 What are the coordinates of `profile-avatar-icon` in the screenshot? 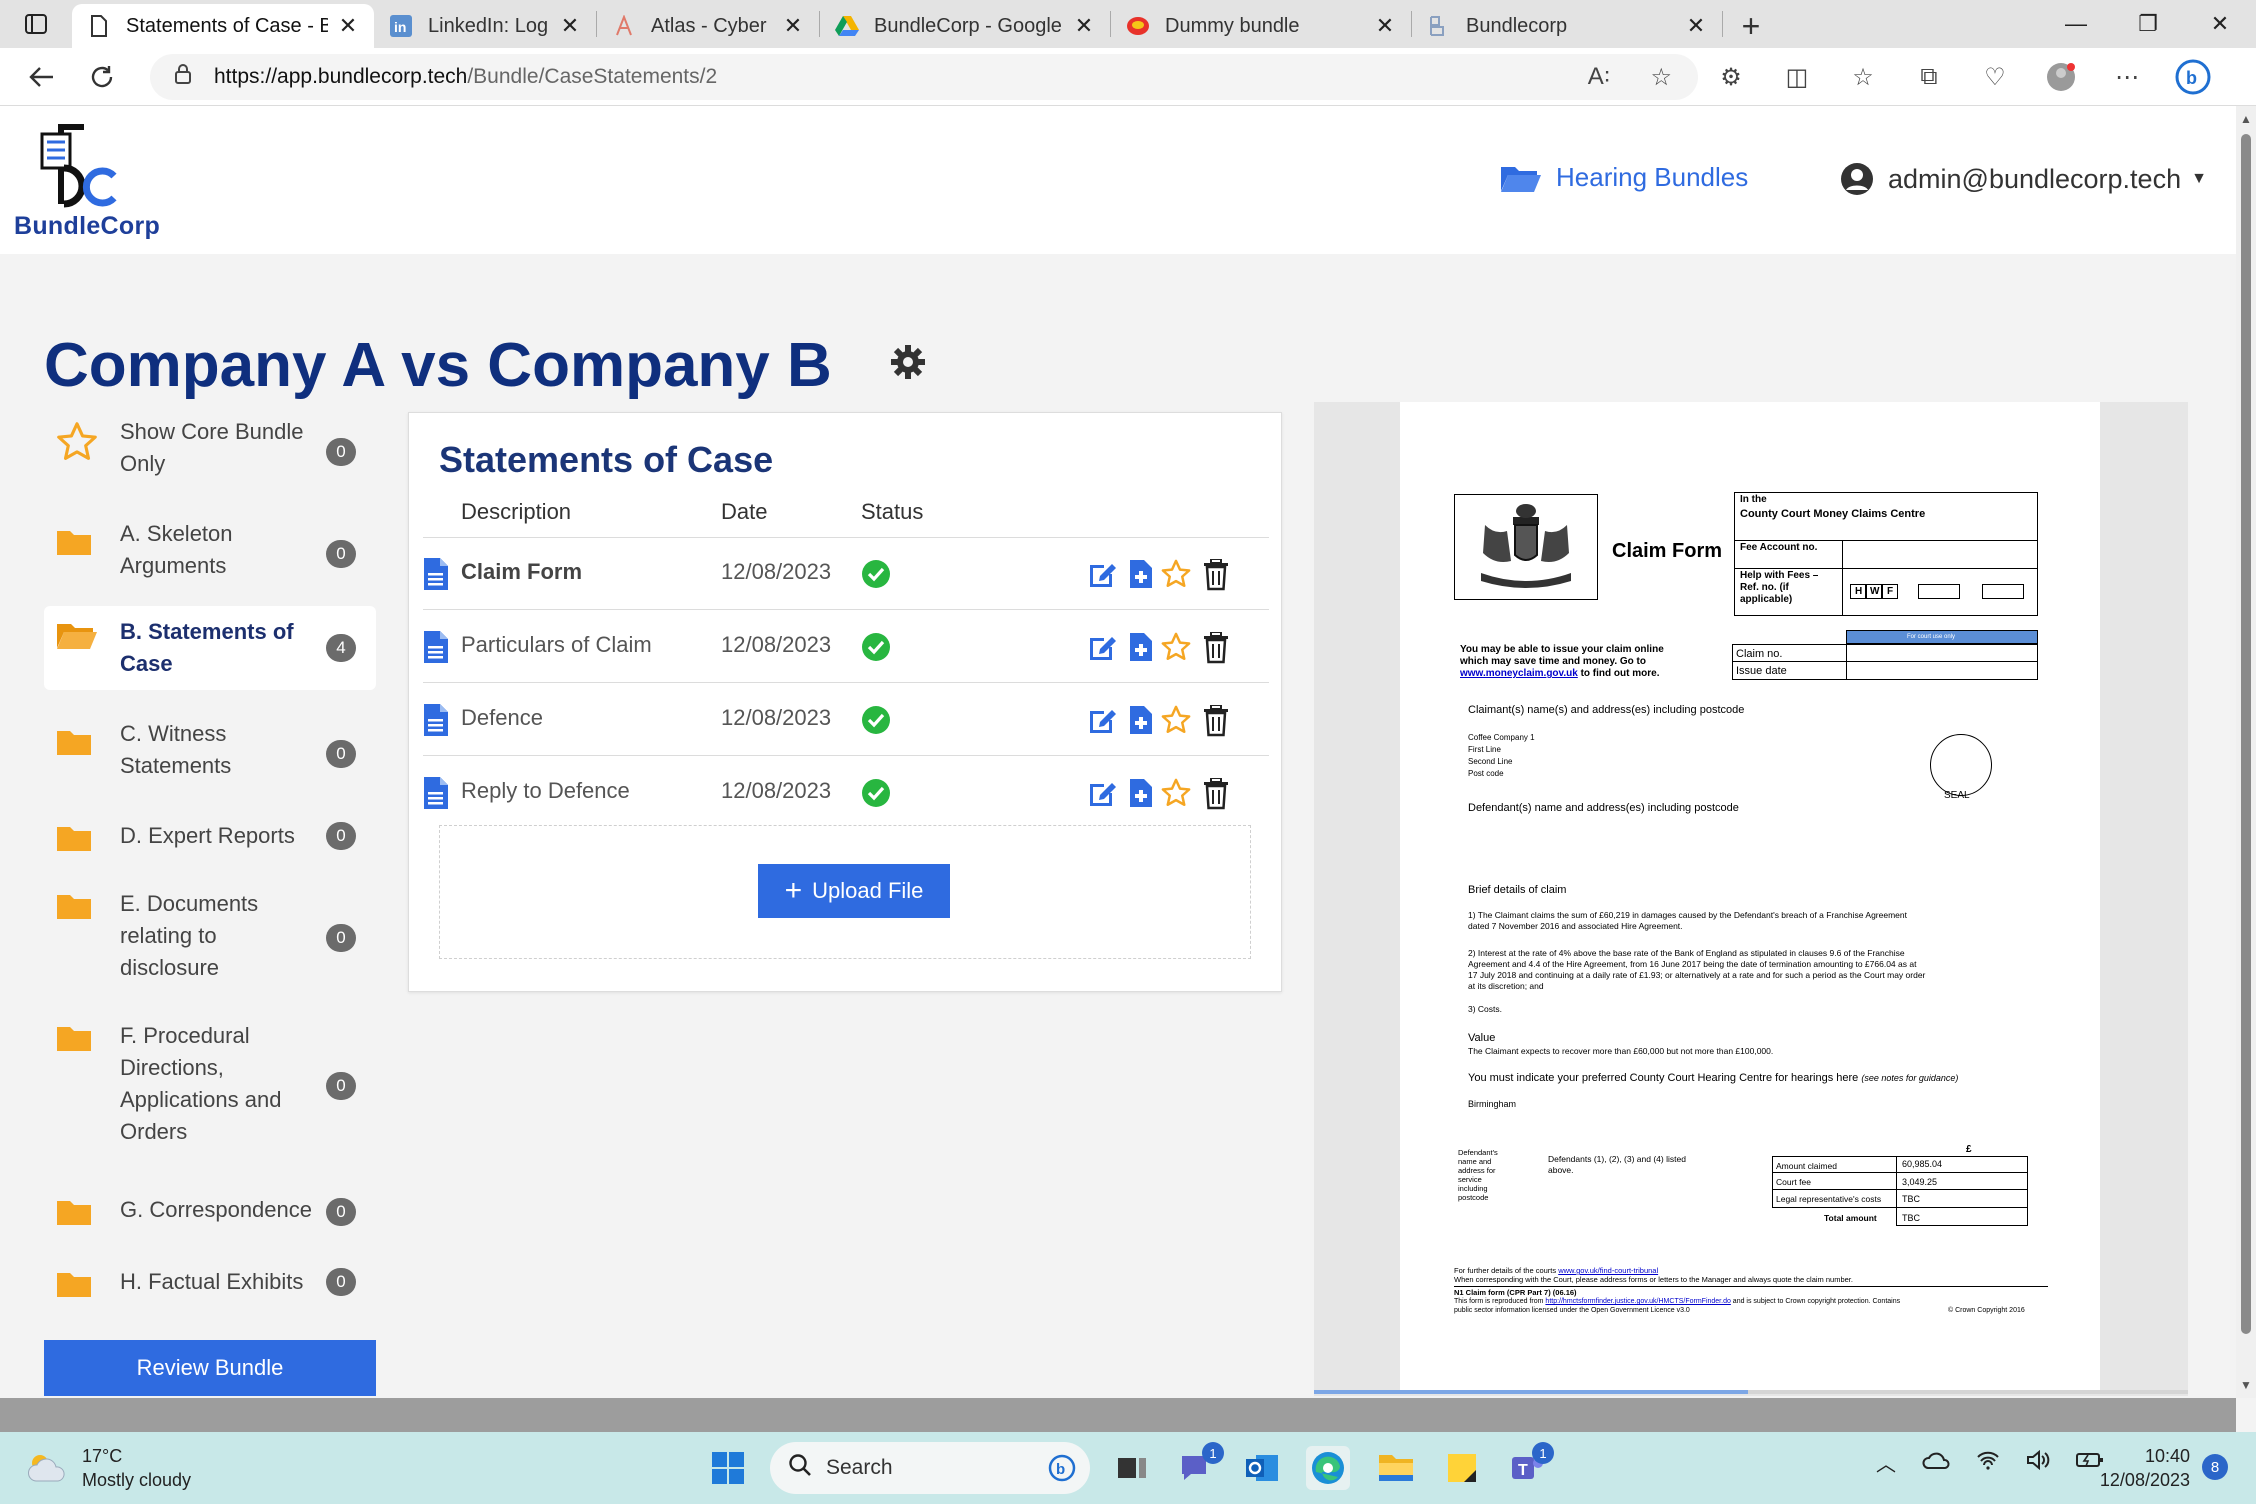 It's located at (2061, 77).